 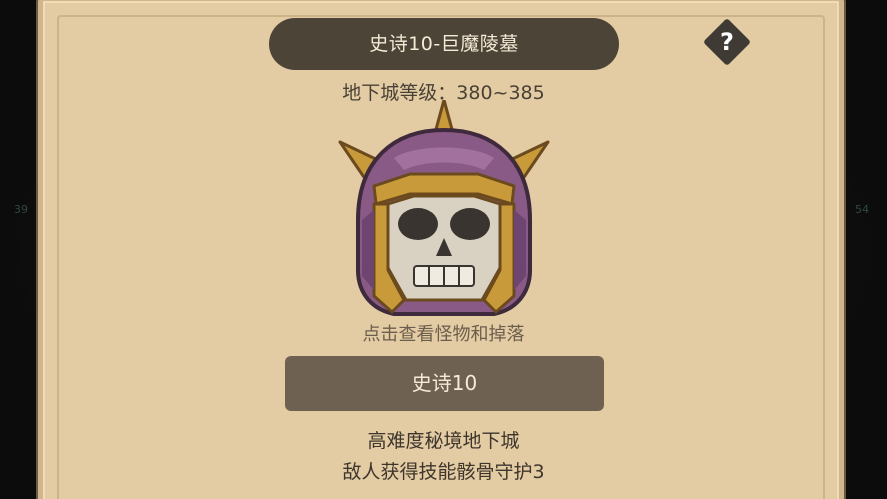 I want to click on skull-helmet-icon, so click(x=444, y=211).